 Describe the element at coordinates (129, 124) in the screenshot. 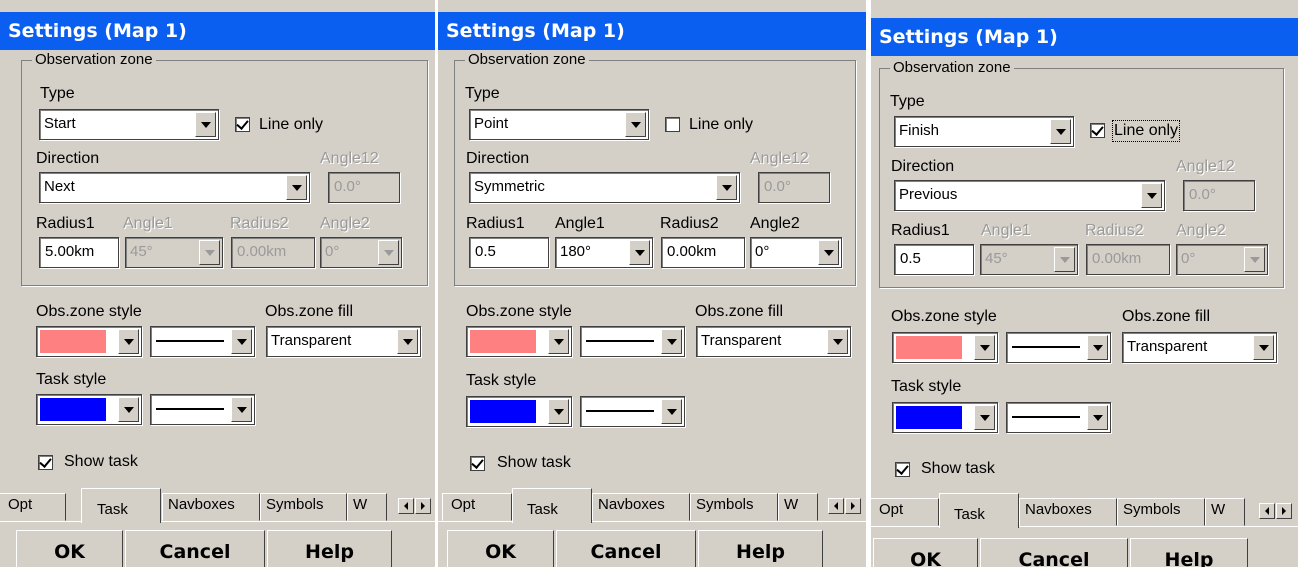

I see `type-select: Start` at that location.